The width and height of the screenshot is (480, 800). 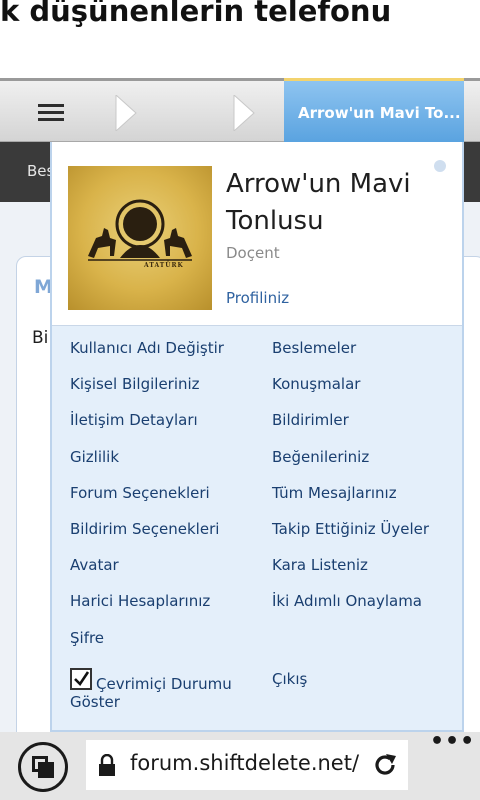 What do you see at coordinates (350, 463) in the screenshot?
I see `menu-item-likes: Beğenileriniz` at bounding box center [350, 463].